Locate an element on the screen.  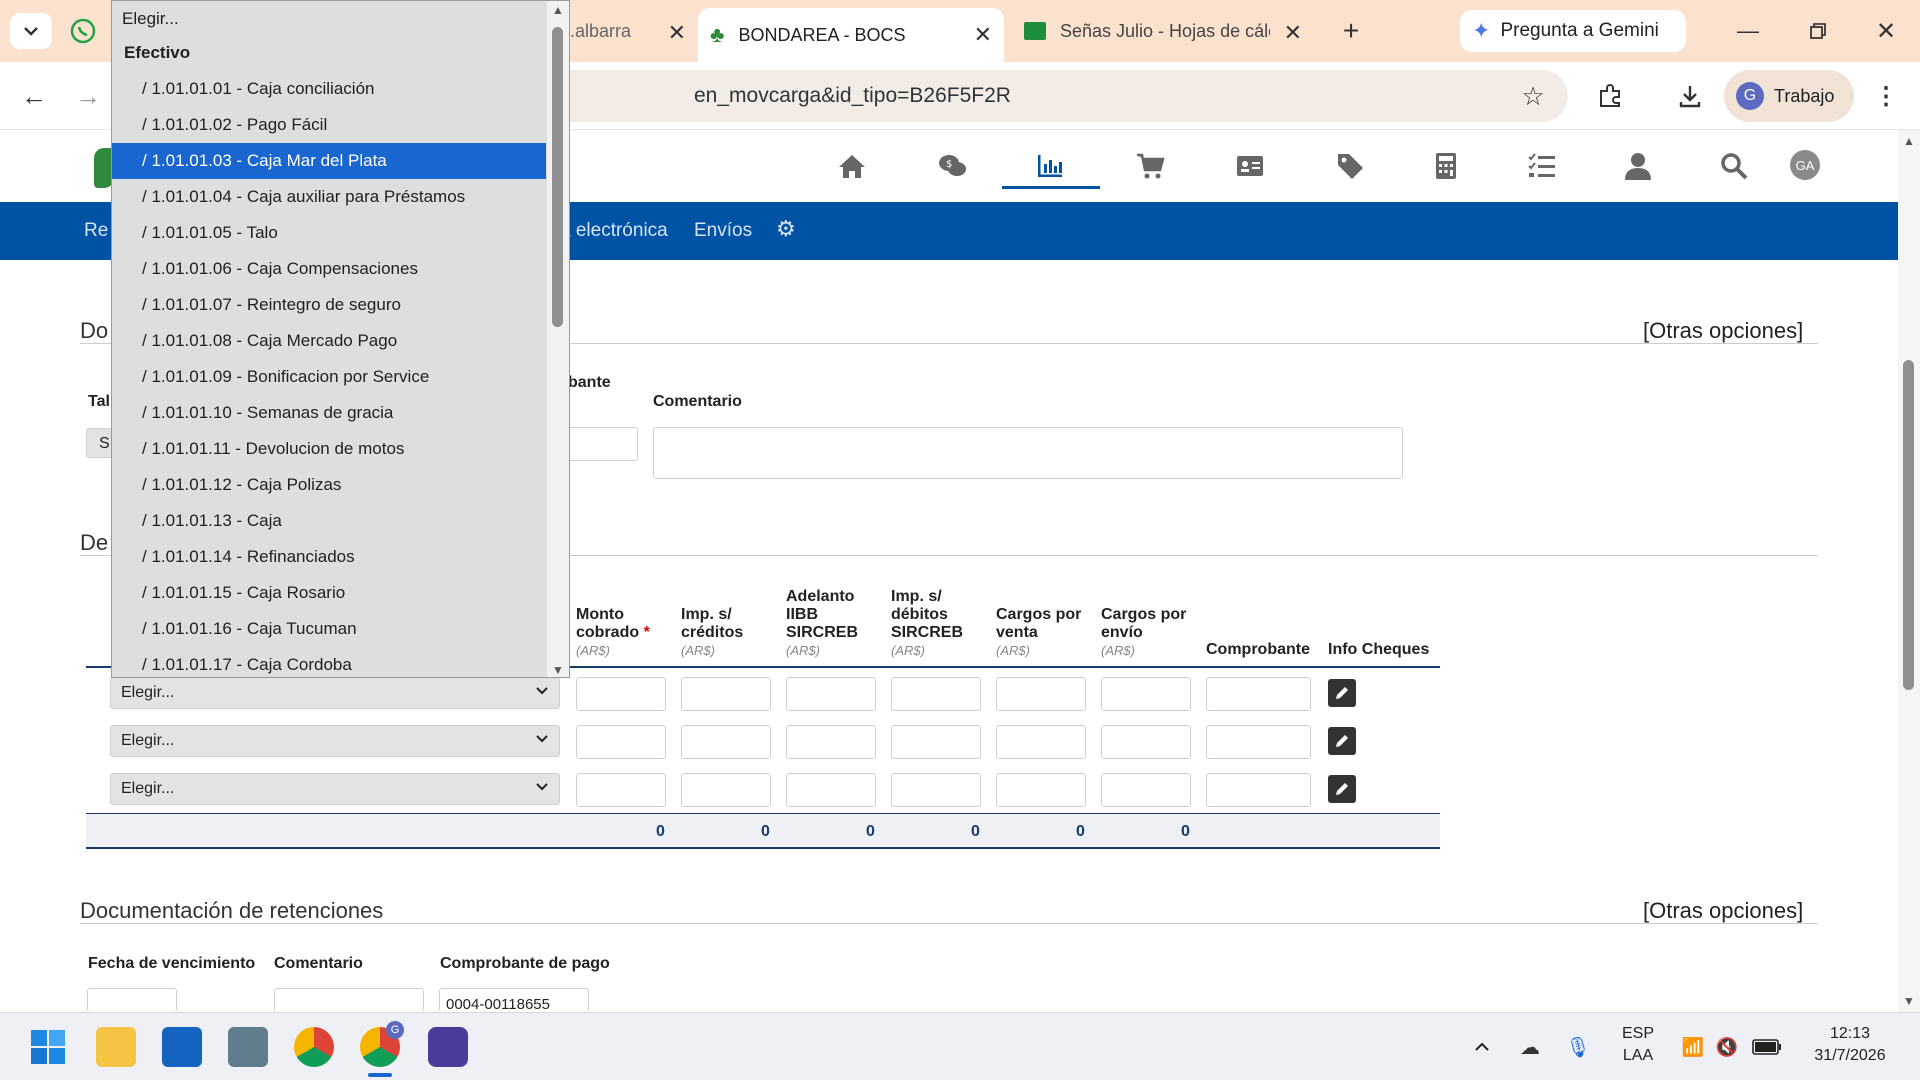
clock: 12:13 31/7/2026 is located at coordinates (1850, 1045).